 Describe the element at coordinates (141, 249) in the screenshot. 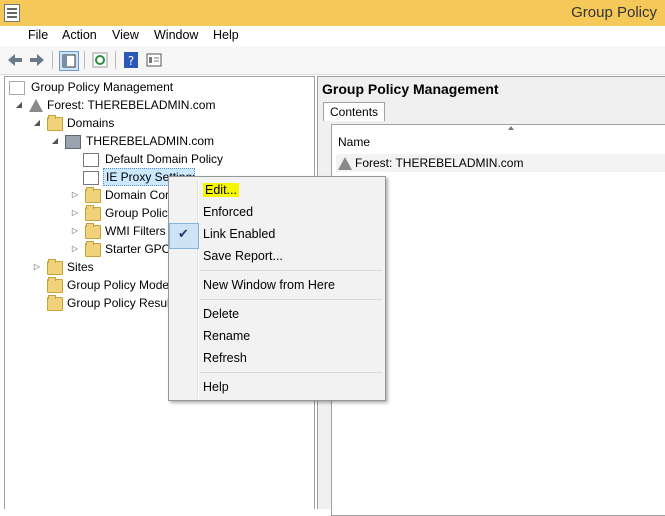

I see `tree-label: Starter GPOs` at that location.